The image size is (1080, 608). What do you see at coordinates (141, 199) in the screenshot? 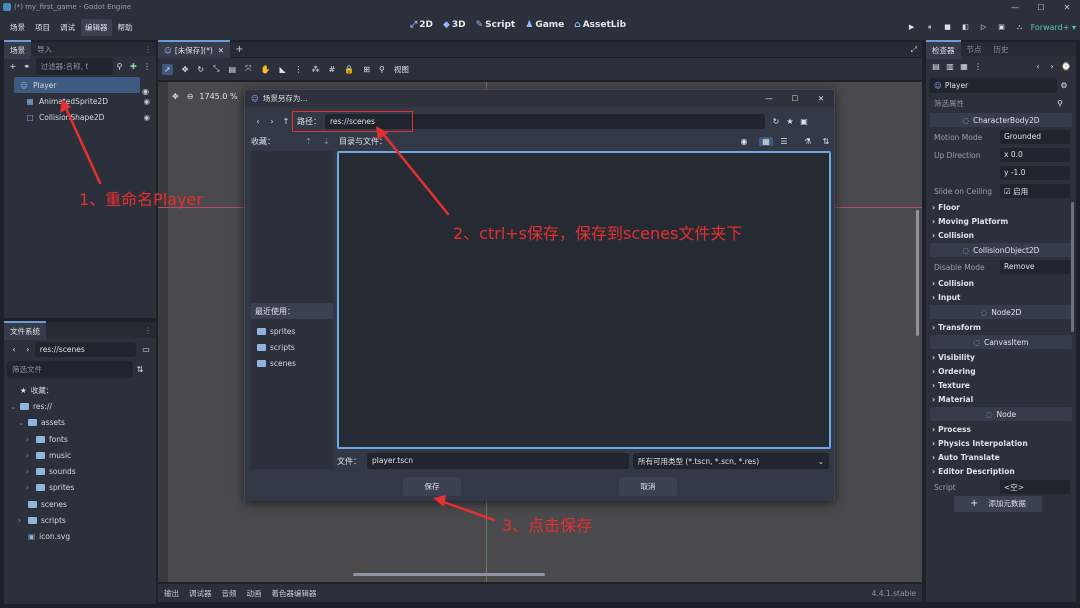
I see `annotation-step1: 1、重命名Player` at bounding box center [141, 199].